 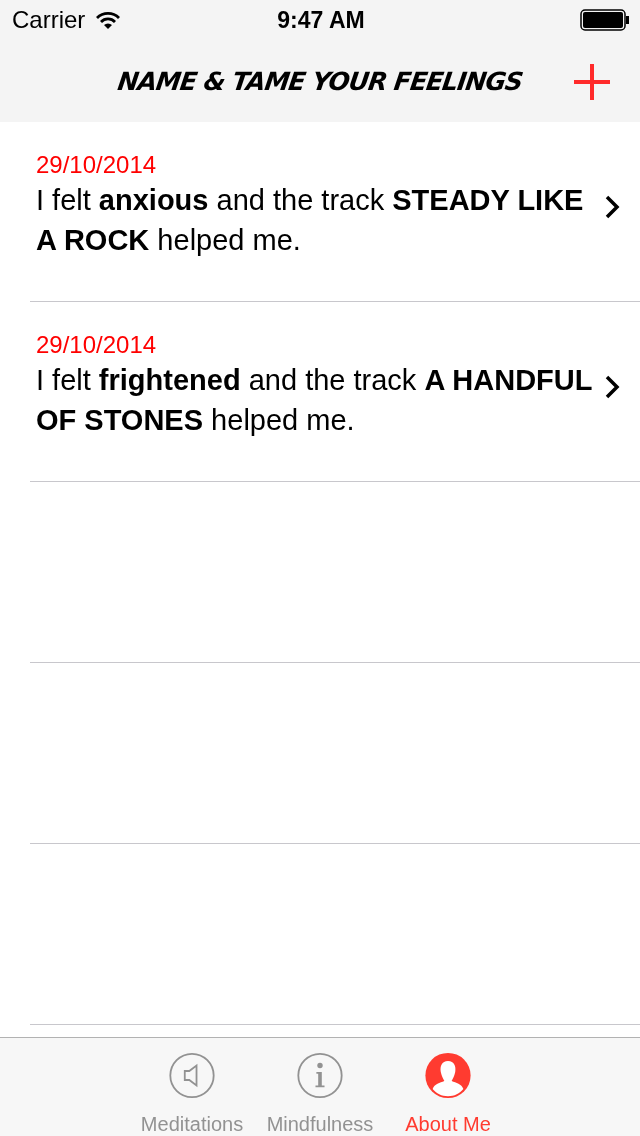 I want to click on plus-icon, so click(x=592, y=82).